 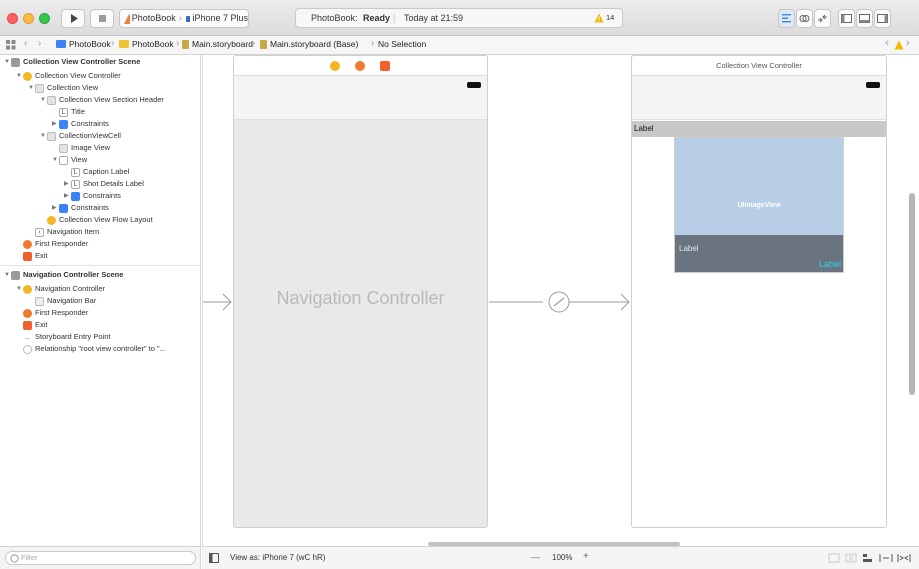 I want to click on view-controller-icon, so click(x=335, y=66).